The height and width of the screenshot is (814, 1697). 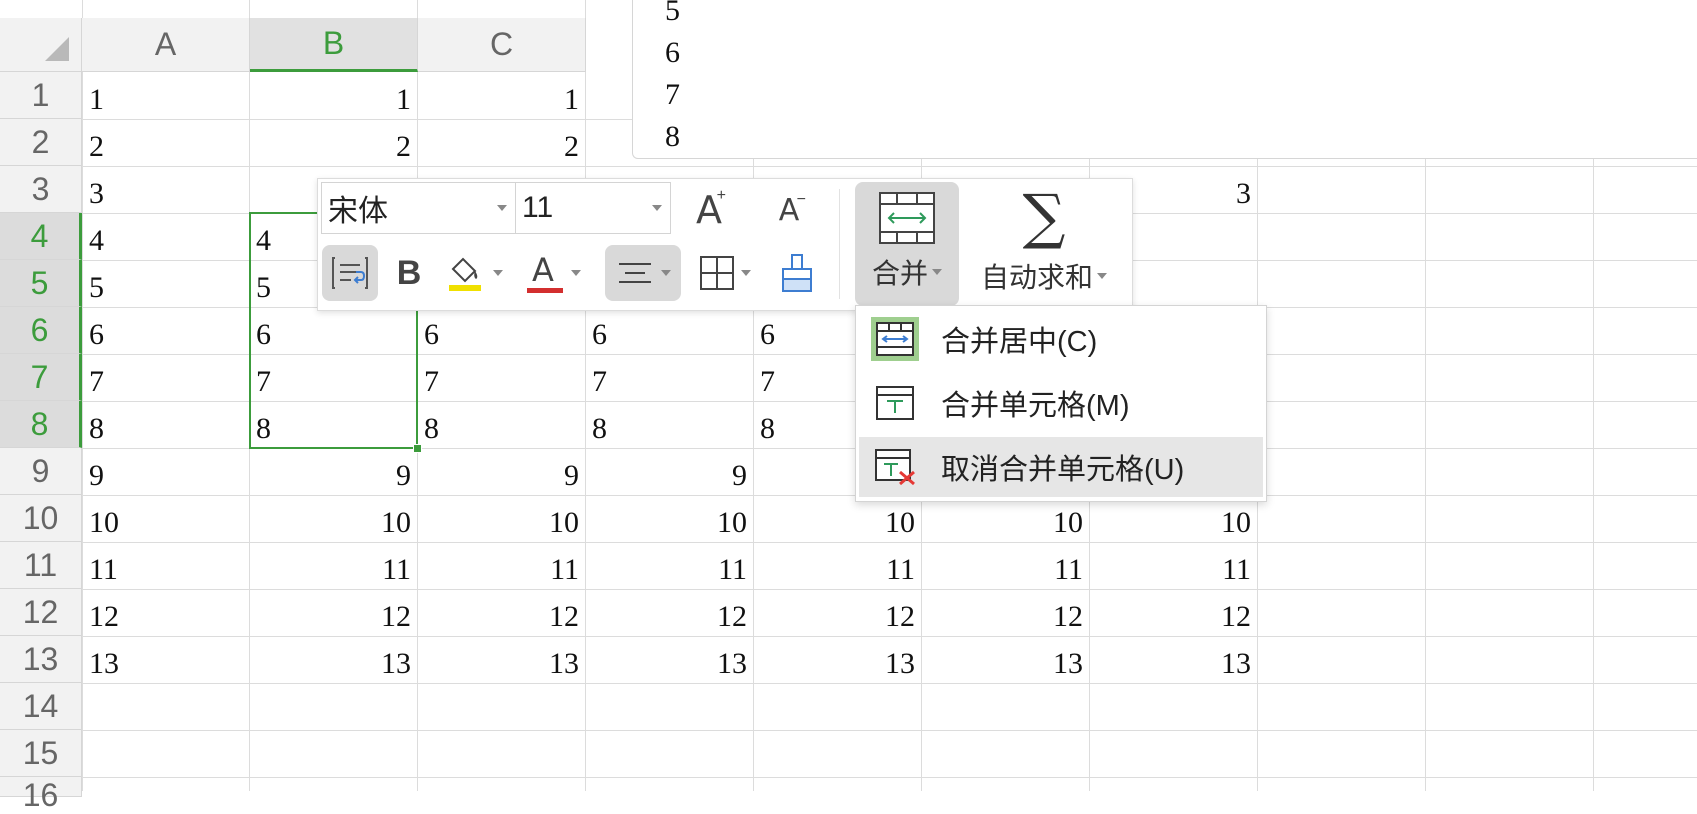 What do you see at coordinates (593, 208) in the screenshot?
I see `font-size-select: 11` at bounding box center [593, 208].